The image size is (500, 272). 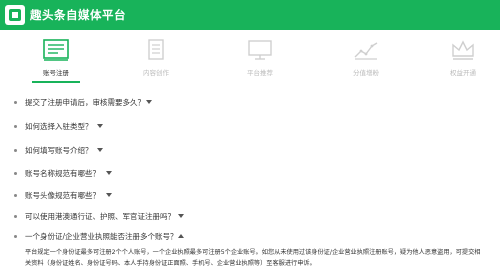 What do you see at coordinates (62, 195) in the screenshot?
I see `faq-question: 账号头像规范有哪些？` at bounding box center [62, 195].